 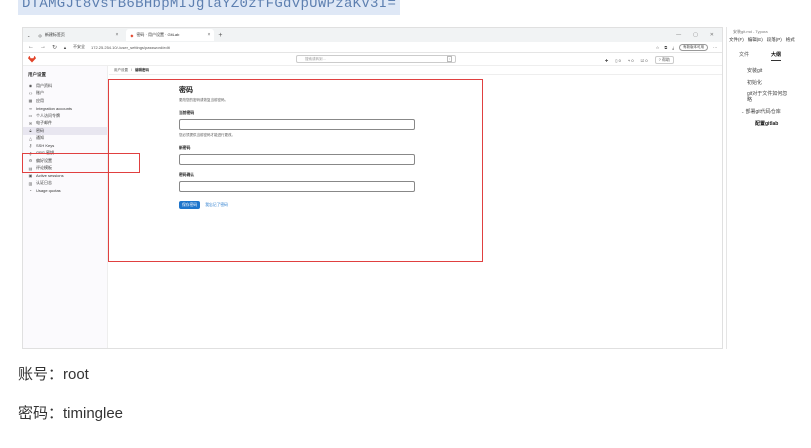 I want to click on sidebar-item-notifications: △ 通知, so click(x=65, y=139).